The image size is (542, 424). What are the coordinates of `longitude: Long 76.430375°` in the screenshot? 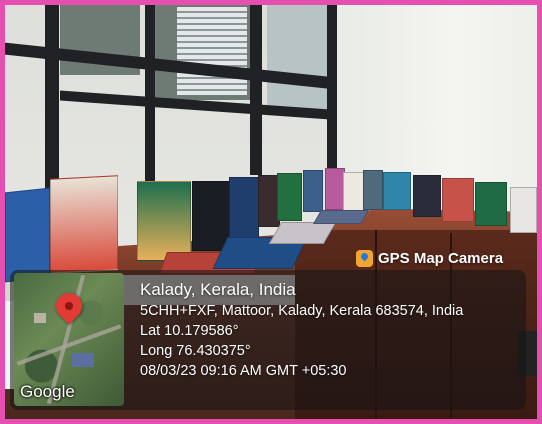 It's located at (195, 351).